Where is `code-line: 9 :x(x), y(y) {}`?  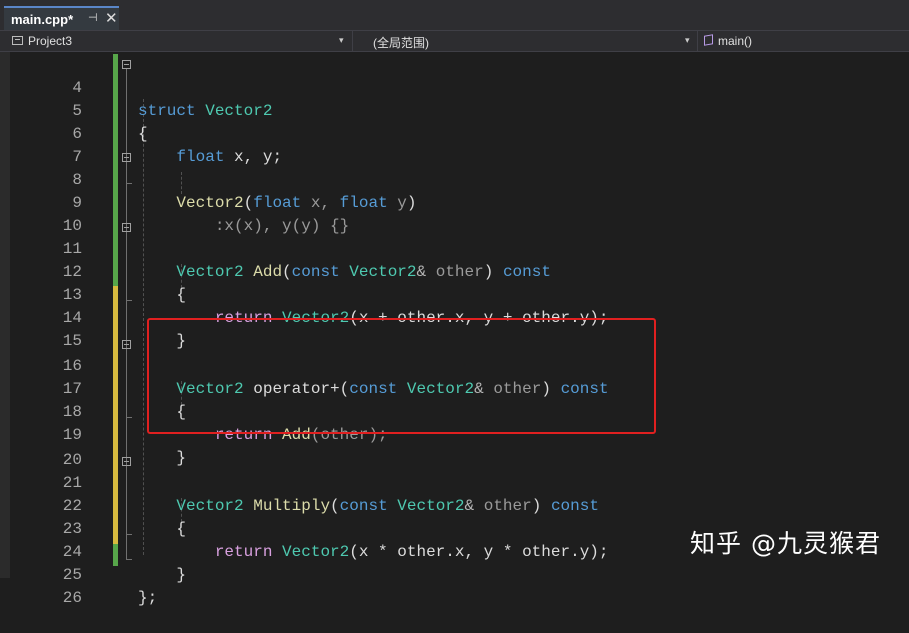 code-line: 9 :x(x), y(y) {} is located at coordinates (454, 202).